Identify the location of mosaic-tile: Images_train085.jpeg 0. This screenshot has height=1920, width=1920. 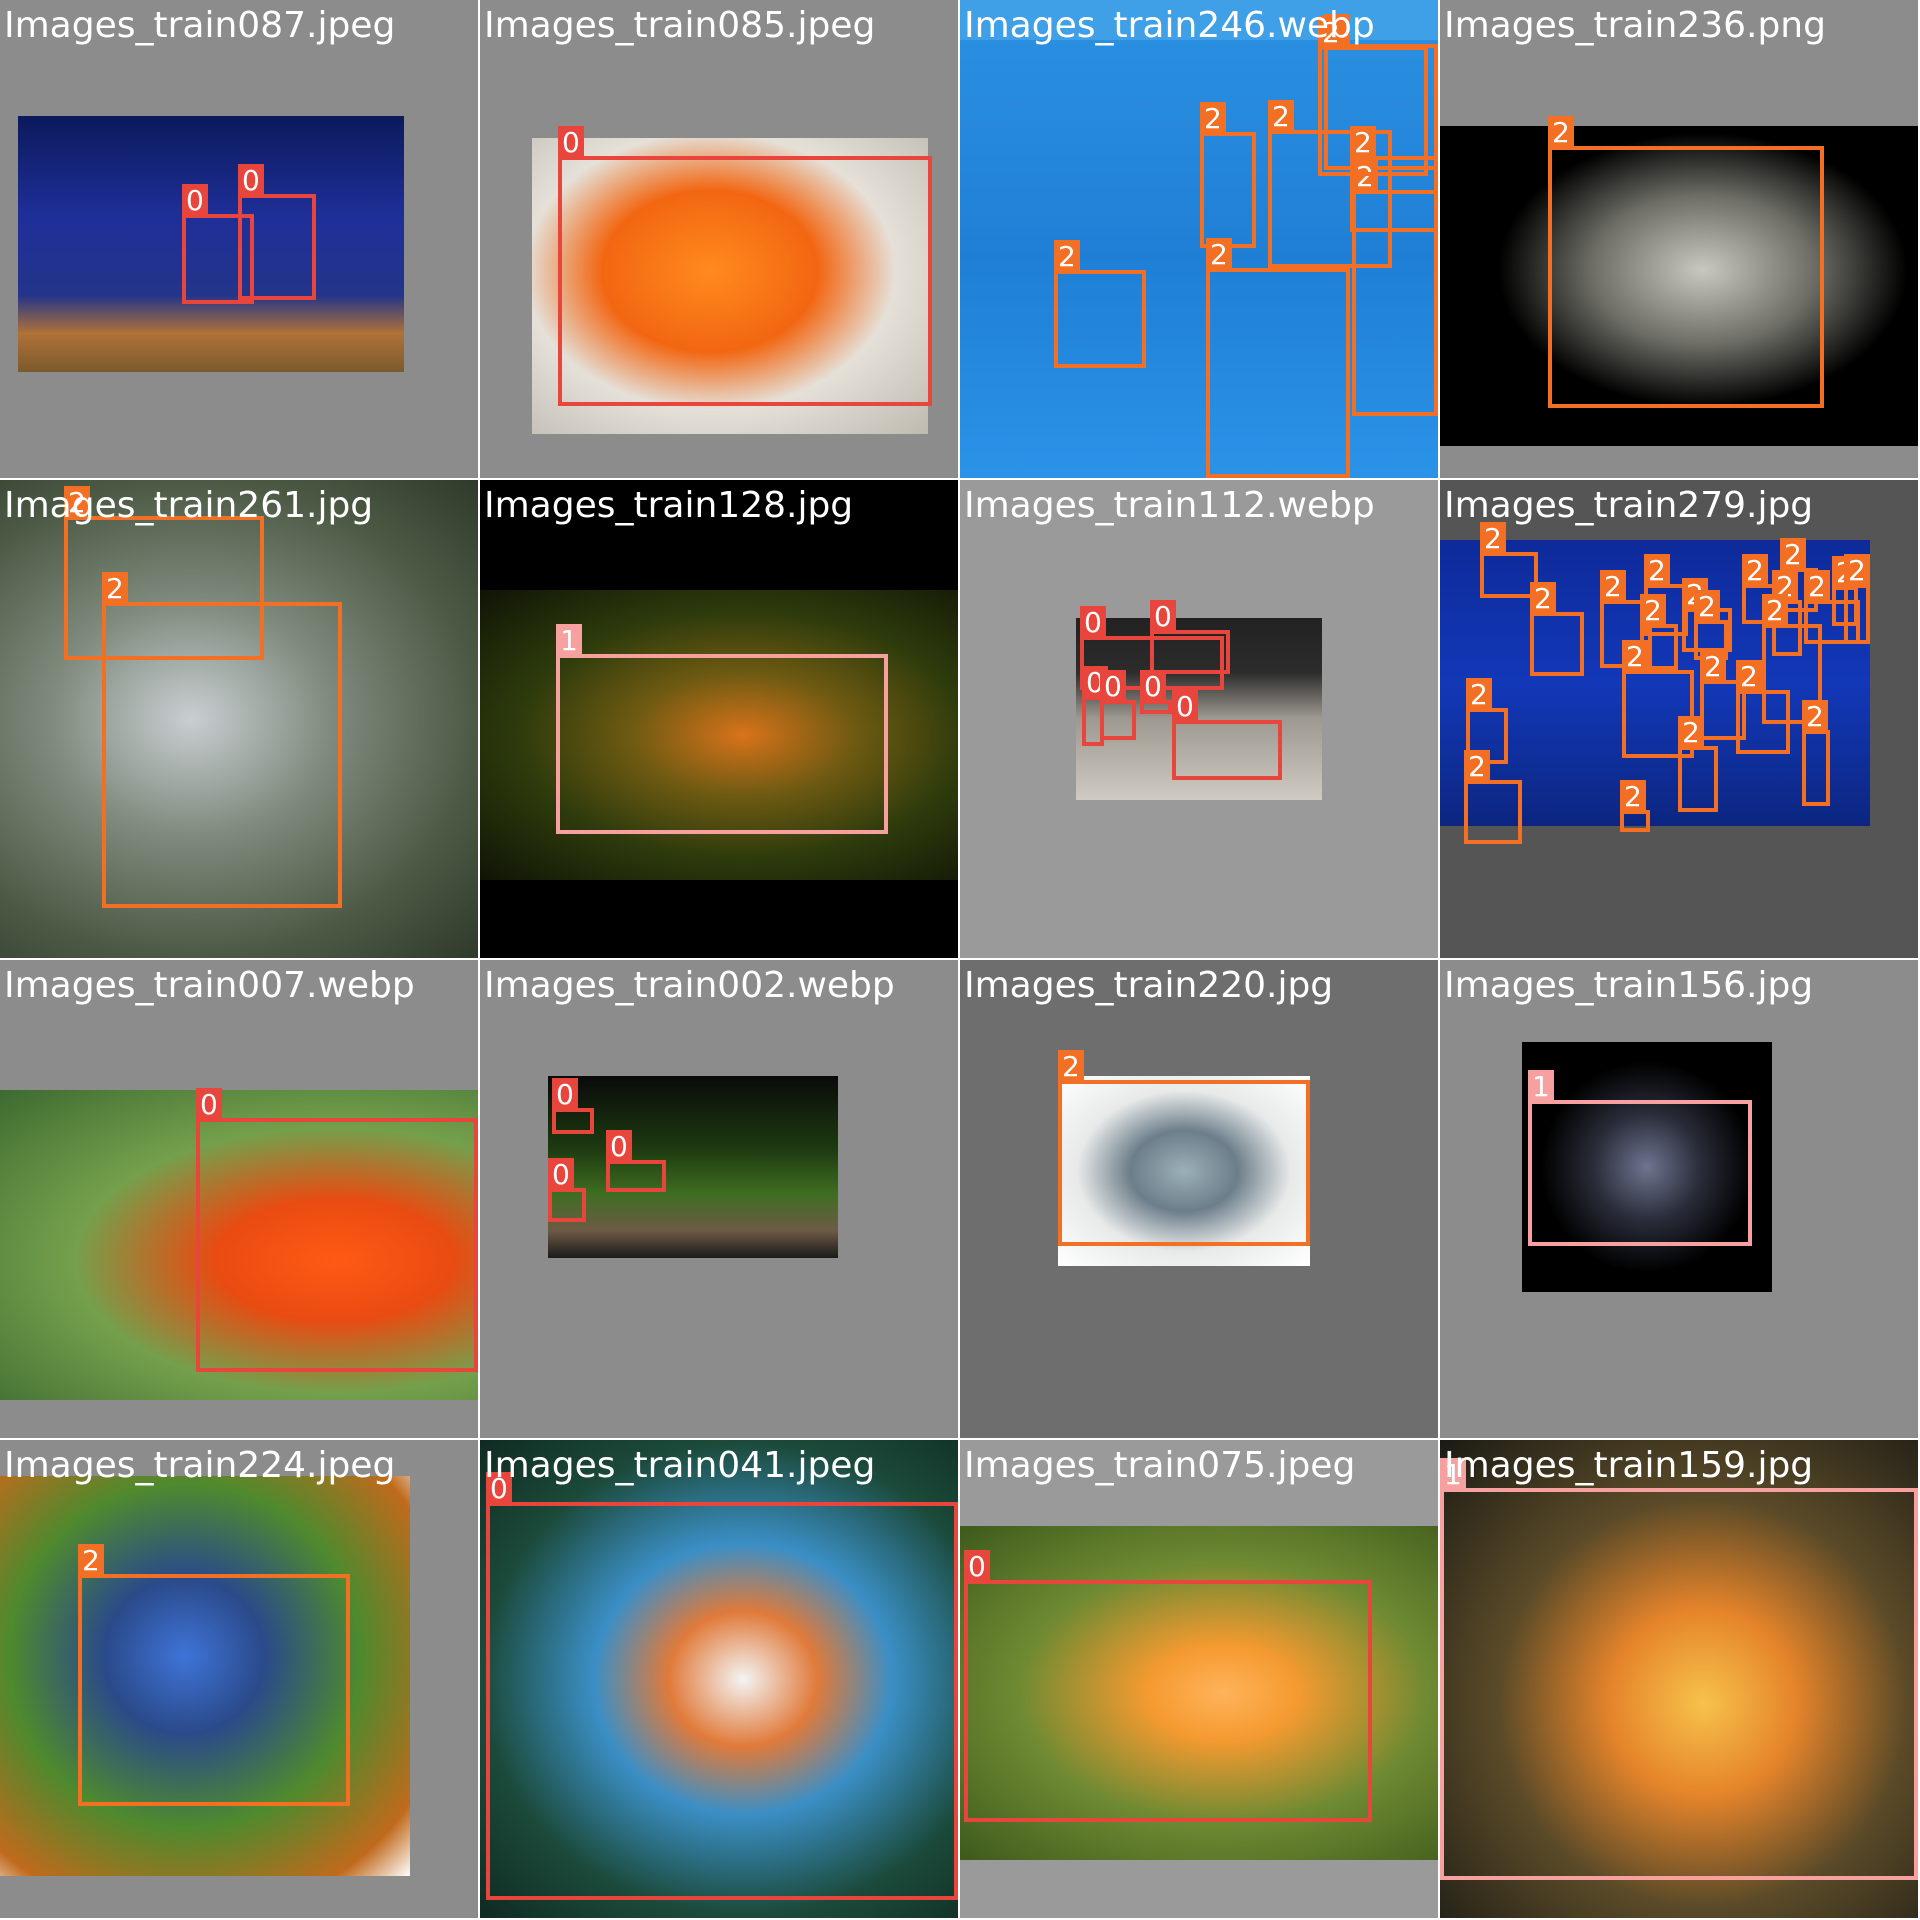
(719, 239).